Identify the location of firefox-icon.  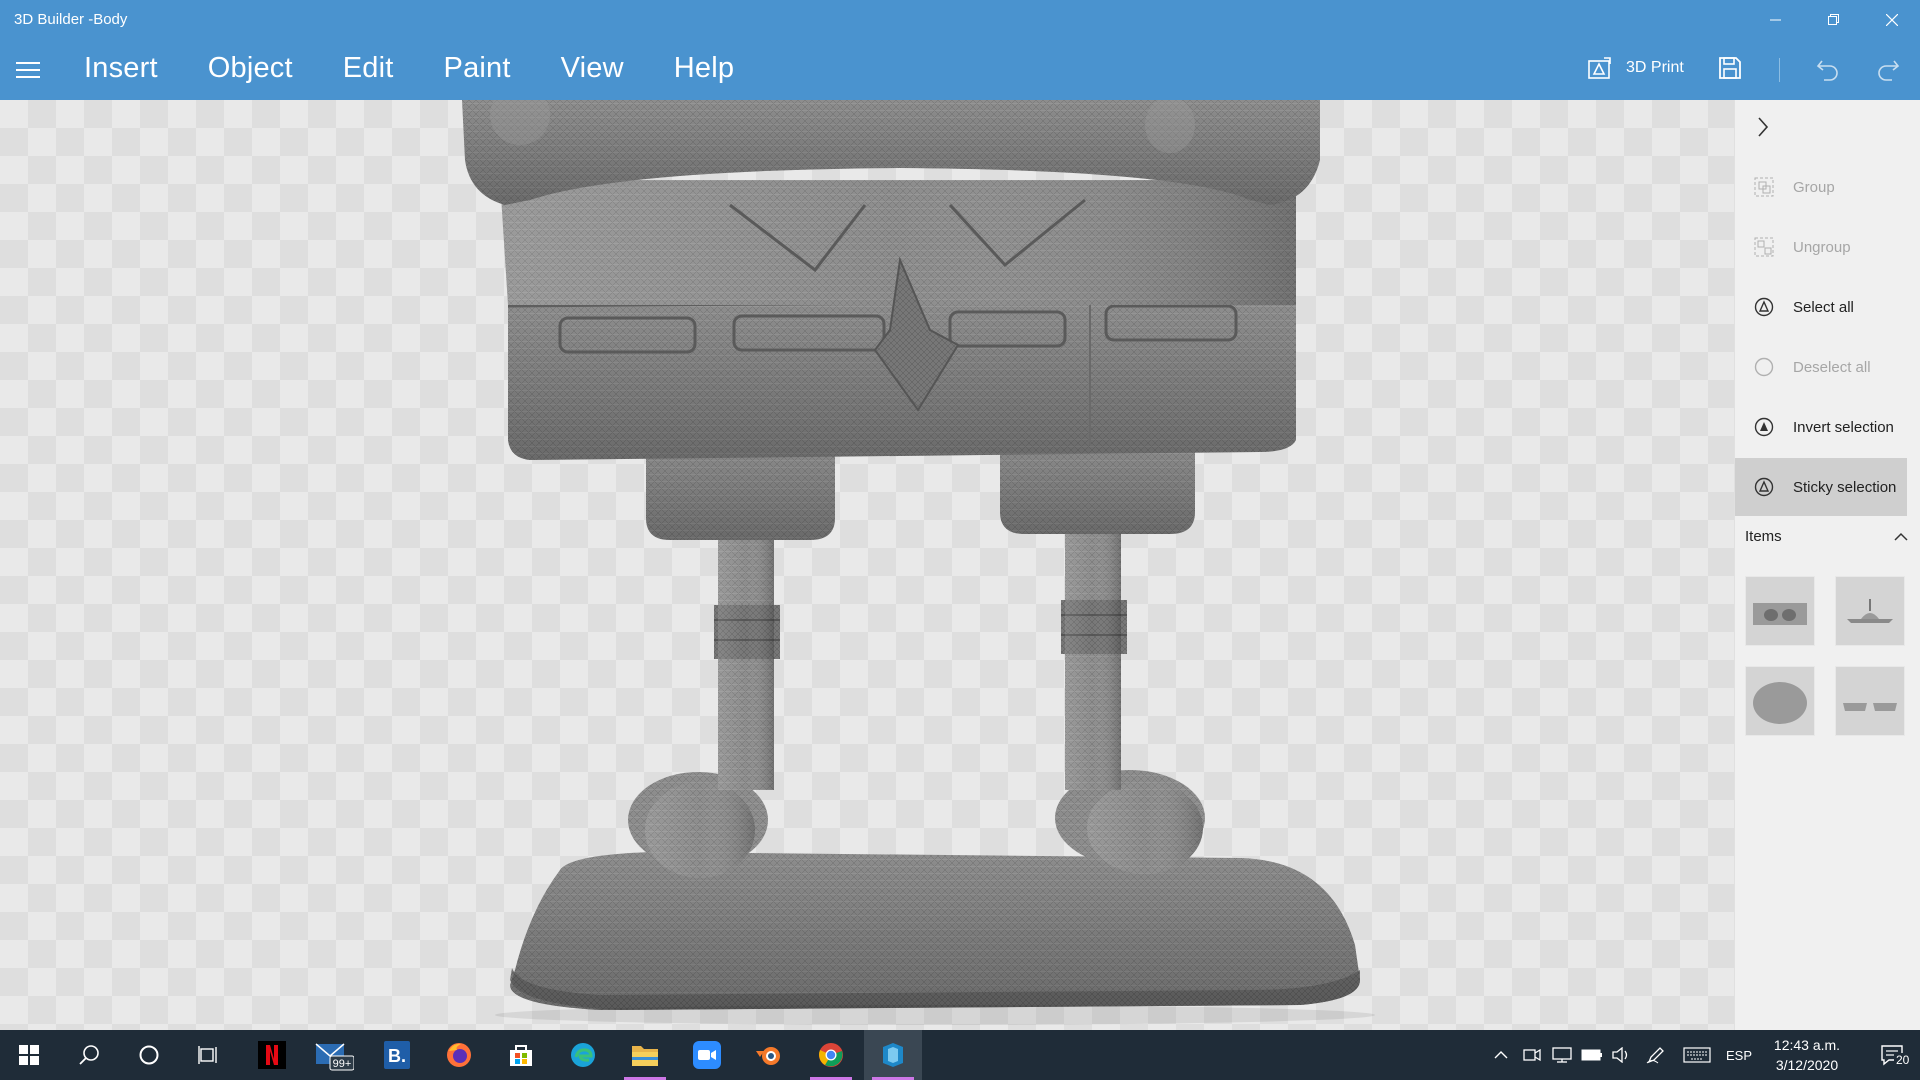
(459, 1055).